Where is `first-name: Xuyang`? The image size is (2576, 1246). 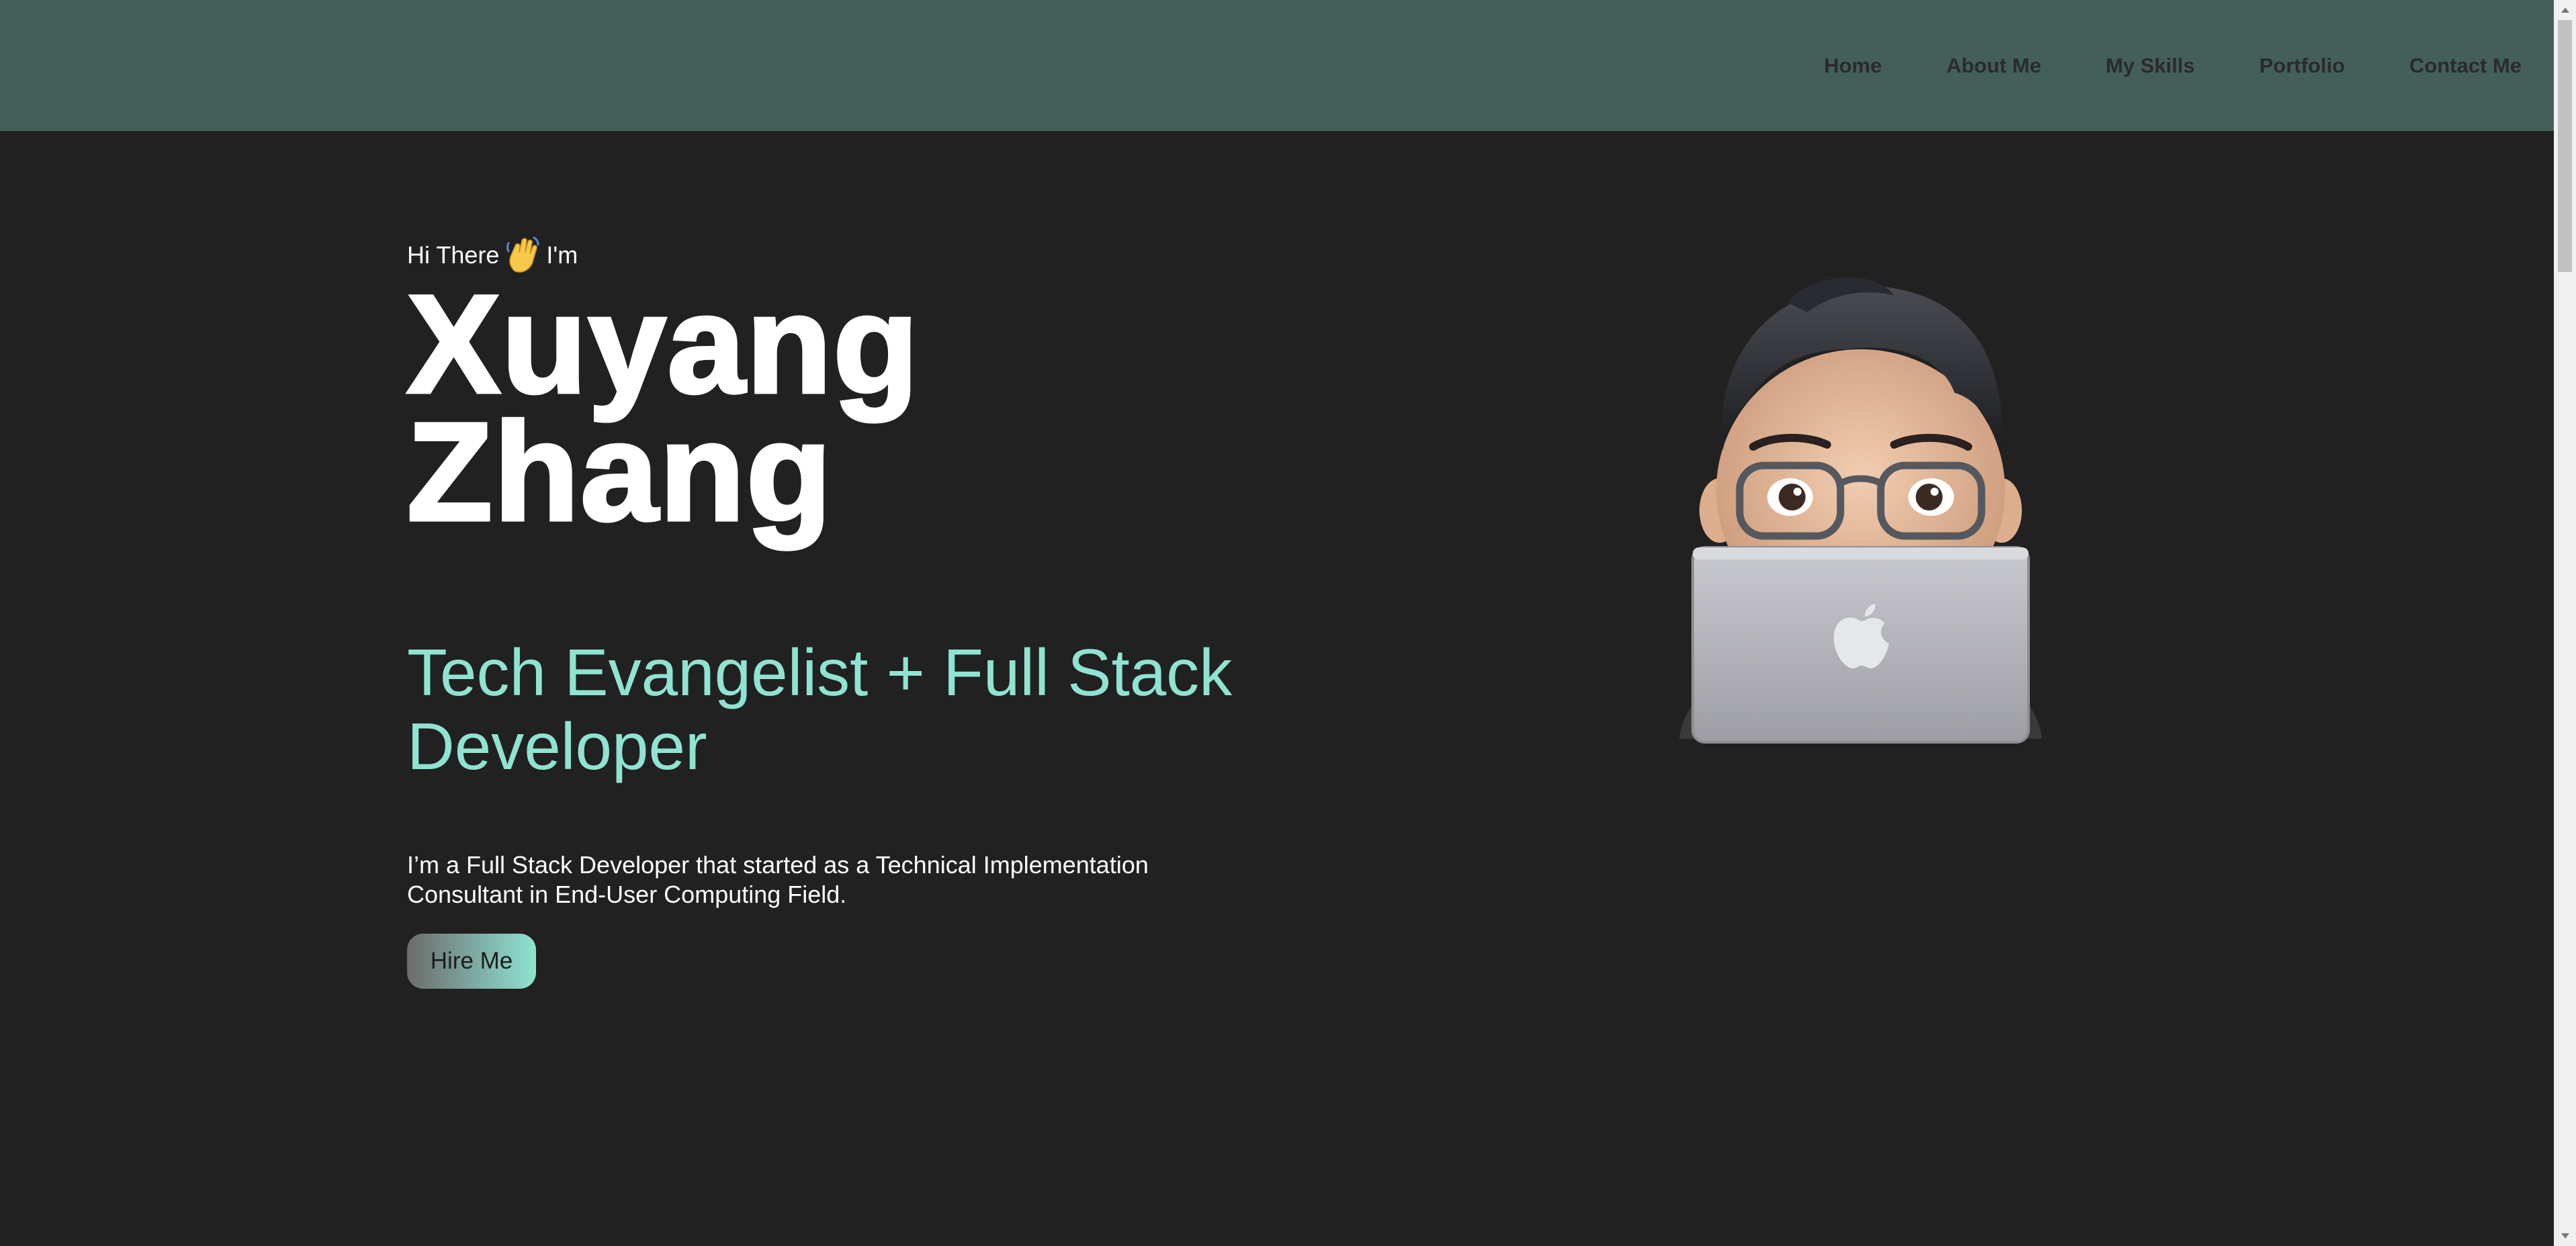 first-name: Xuyang is located at coordinates (663, 344).